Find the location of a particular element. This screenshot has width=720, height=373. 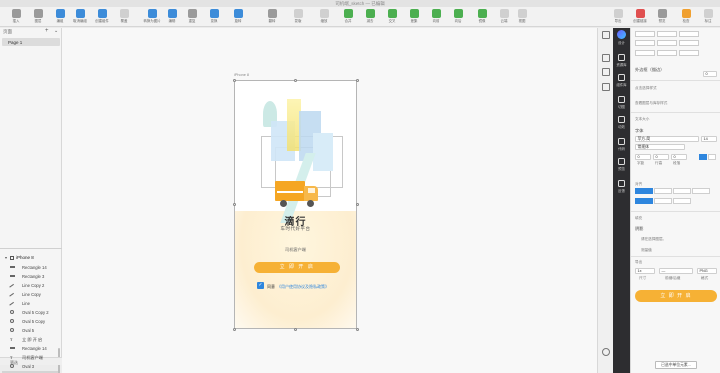

toolbar-export-button: 导出 is located at coordinates (618, 17).